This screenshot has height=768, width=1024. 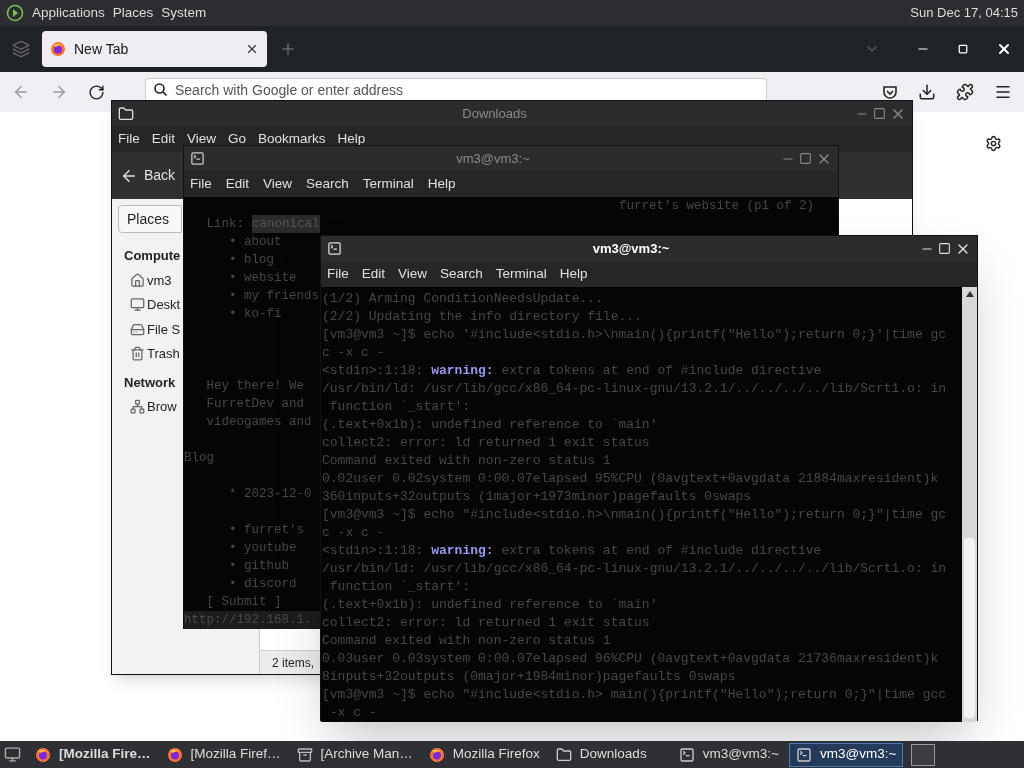 What do you see at coordinates (137, 305) in the screenshot?
I see `desktop-icon` at bounding box center [137, 305].